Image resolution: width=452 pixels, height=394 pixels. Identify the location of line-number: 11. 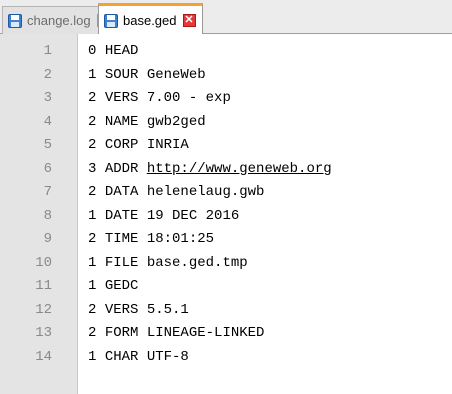
(43, 286).